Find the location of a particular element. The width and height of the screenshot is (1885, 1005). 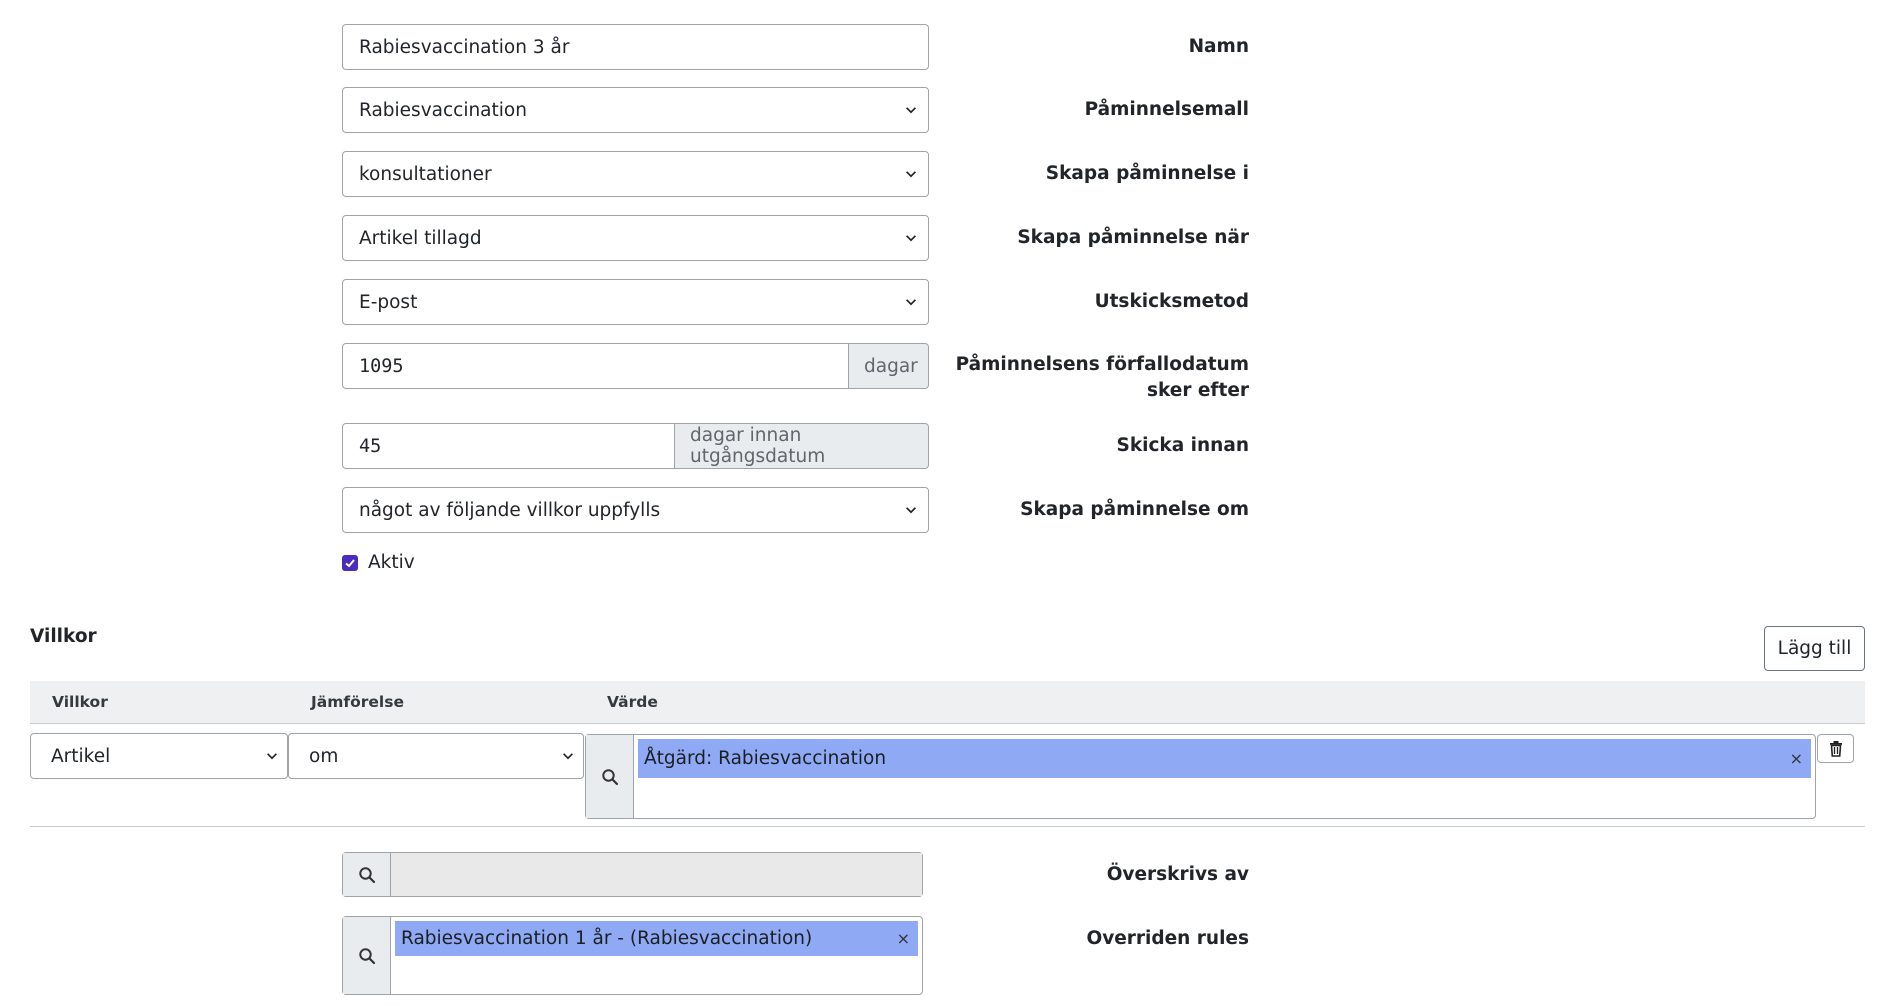

send-method-label: Utskicksmetod is located at coordinates (1171, 301).